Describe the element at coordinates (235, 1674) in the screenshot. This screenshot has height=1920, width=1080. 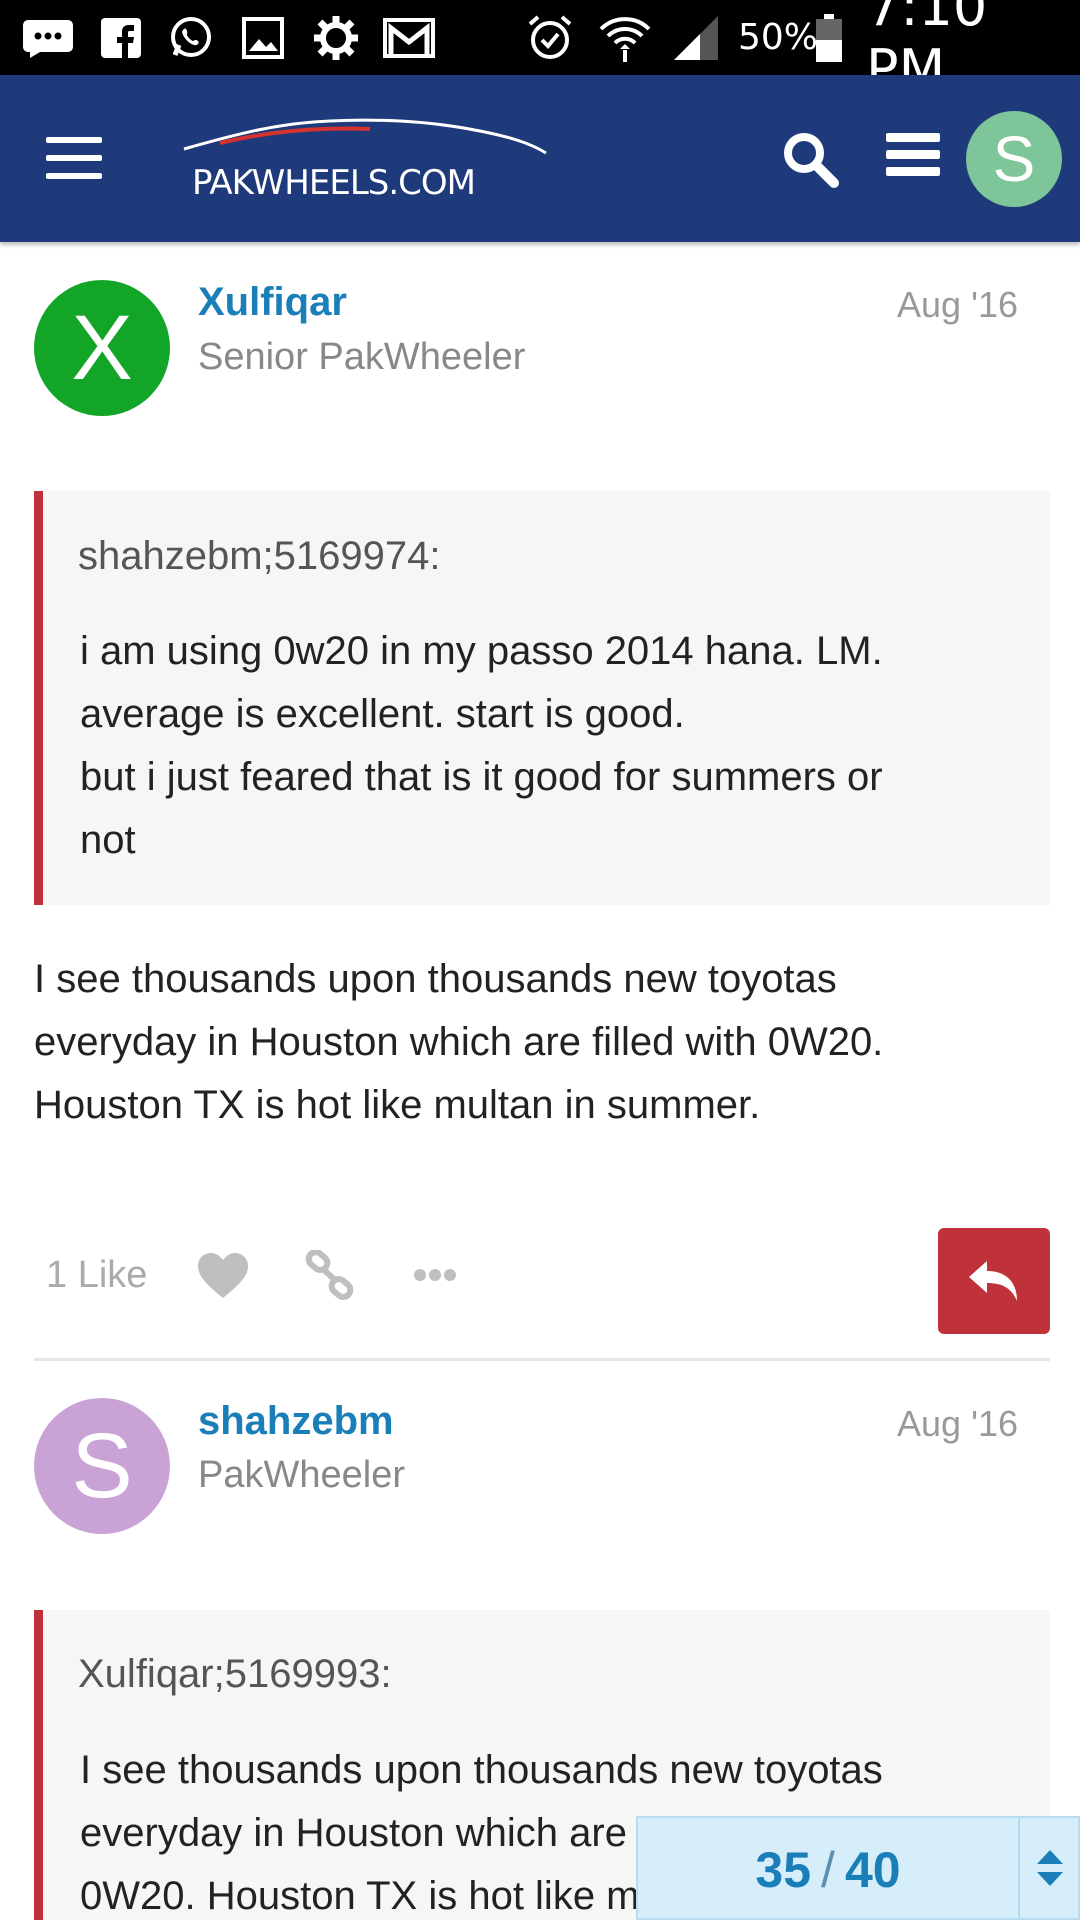
I see `quote-author: Xulfiqar;5169993:` at that location.